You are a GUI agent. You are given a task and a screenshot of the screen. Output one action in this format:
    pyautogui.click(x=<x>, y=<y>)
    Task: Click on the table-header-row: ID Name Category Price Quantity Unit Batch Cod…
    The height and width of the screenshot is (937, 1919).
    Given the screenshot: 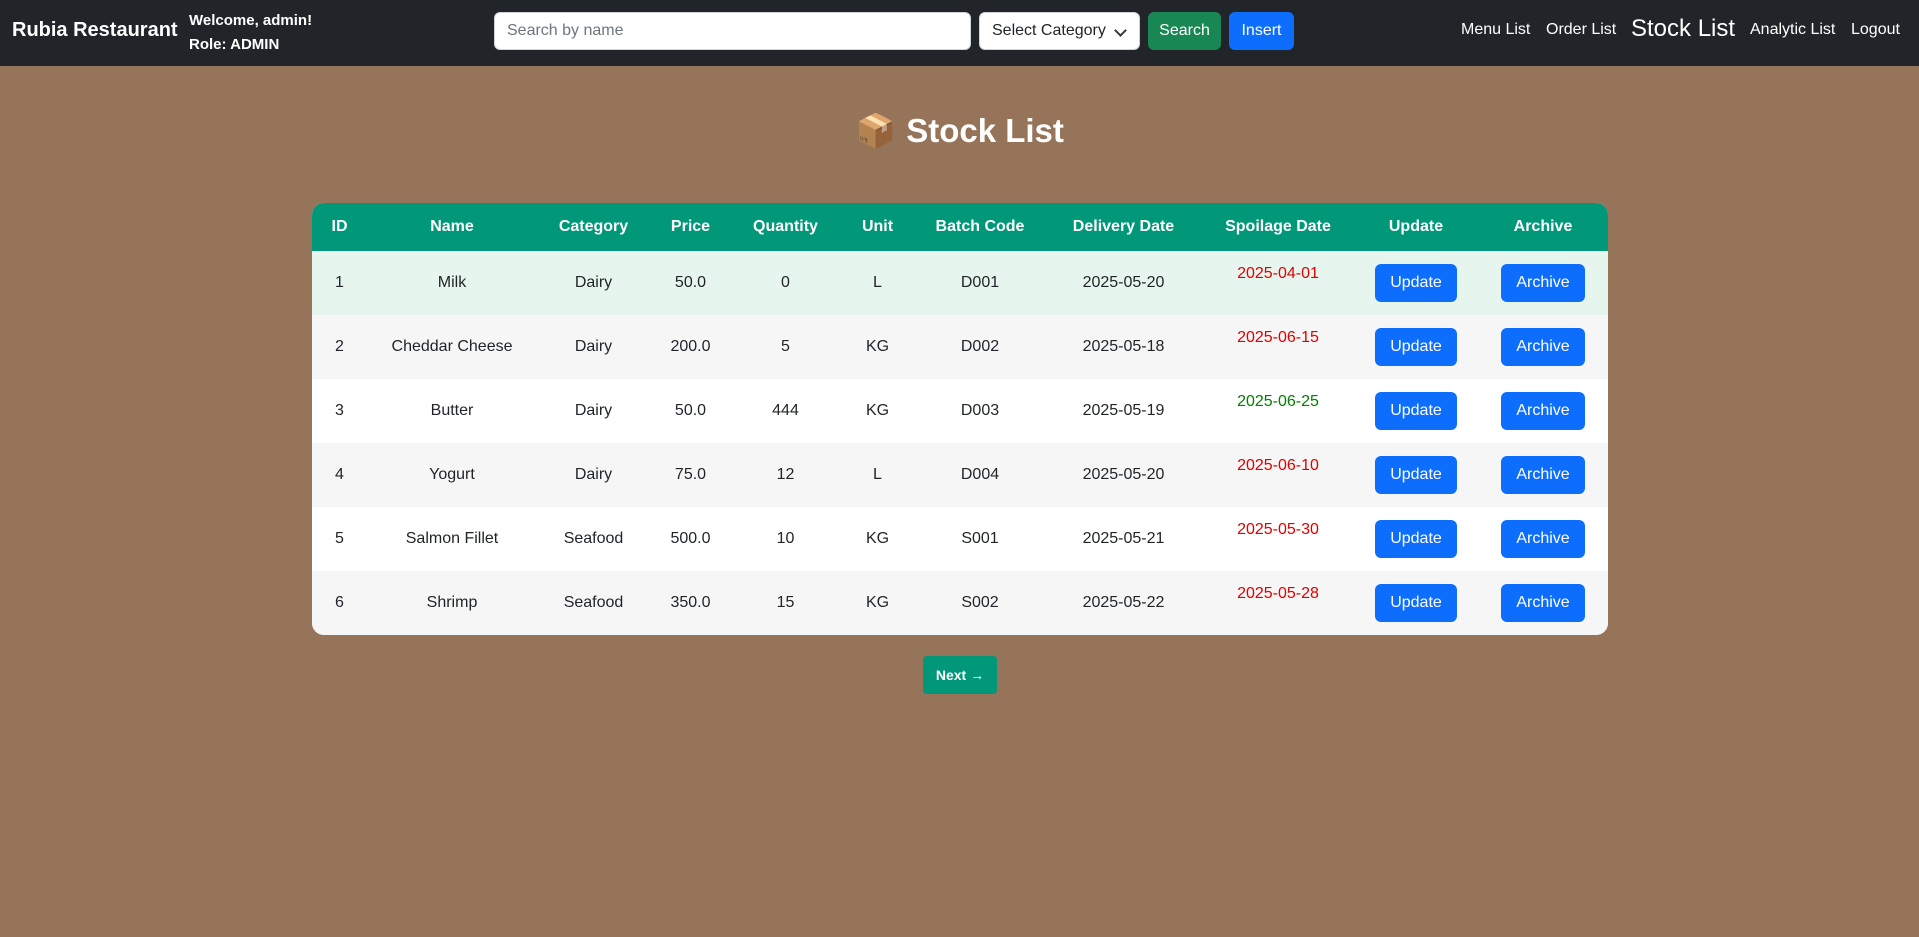 What is the action you would take?
    pyautogui.click(x=960, y=227)
    